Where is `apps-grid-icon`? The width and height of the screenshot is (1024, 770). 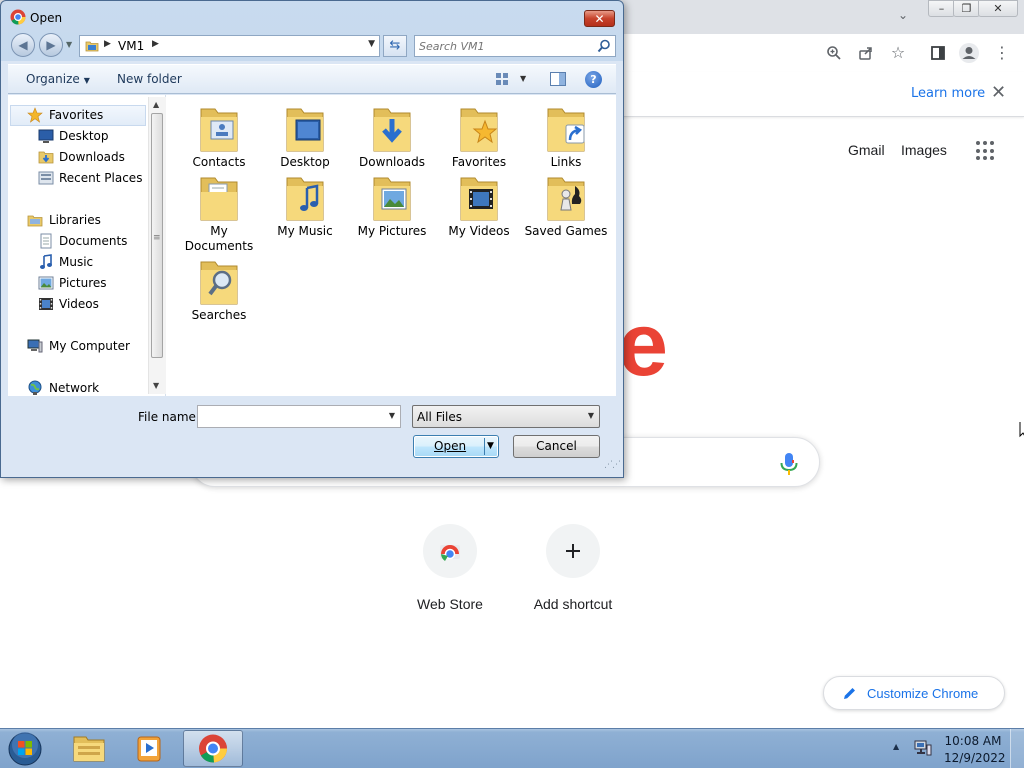 apps-grid-icon is located at coordinates (986, 151).